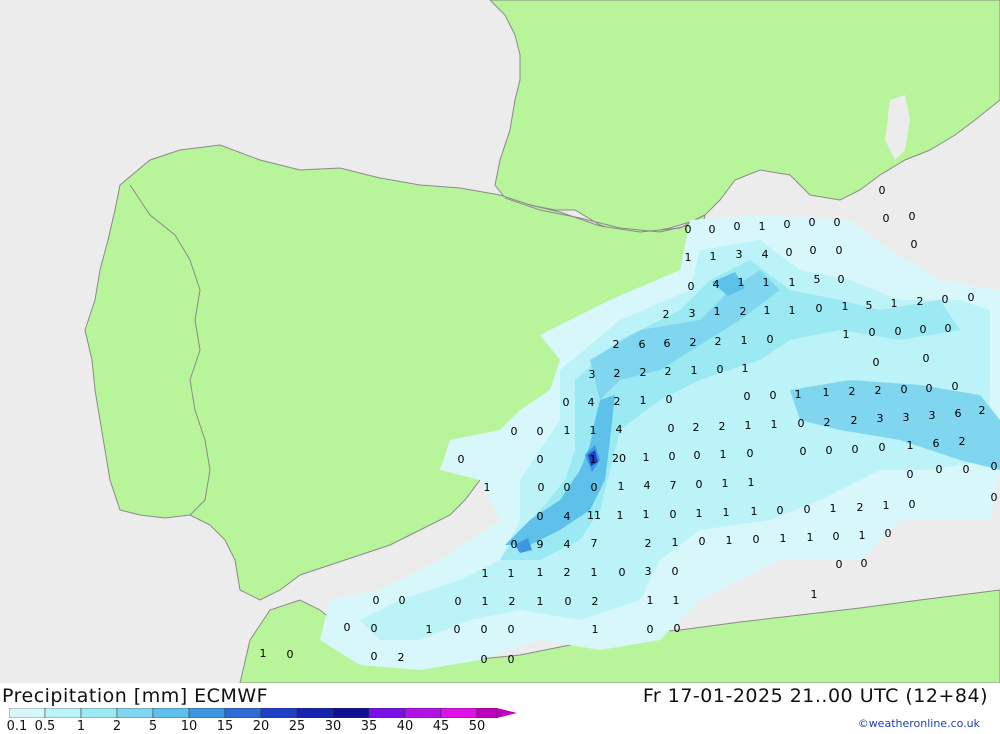 This screenshot has height=734, width=1000. I want to click on legend-label: 2, so click(117, 726).